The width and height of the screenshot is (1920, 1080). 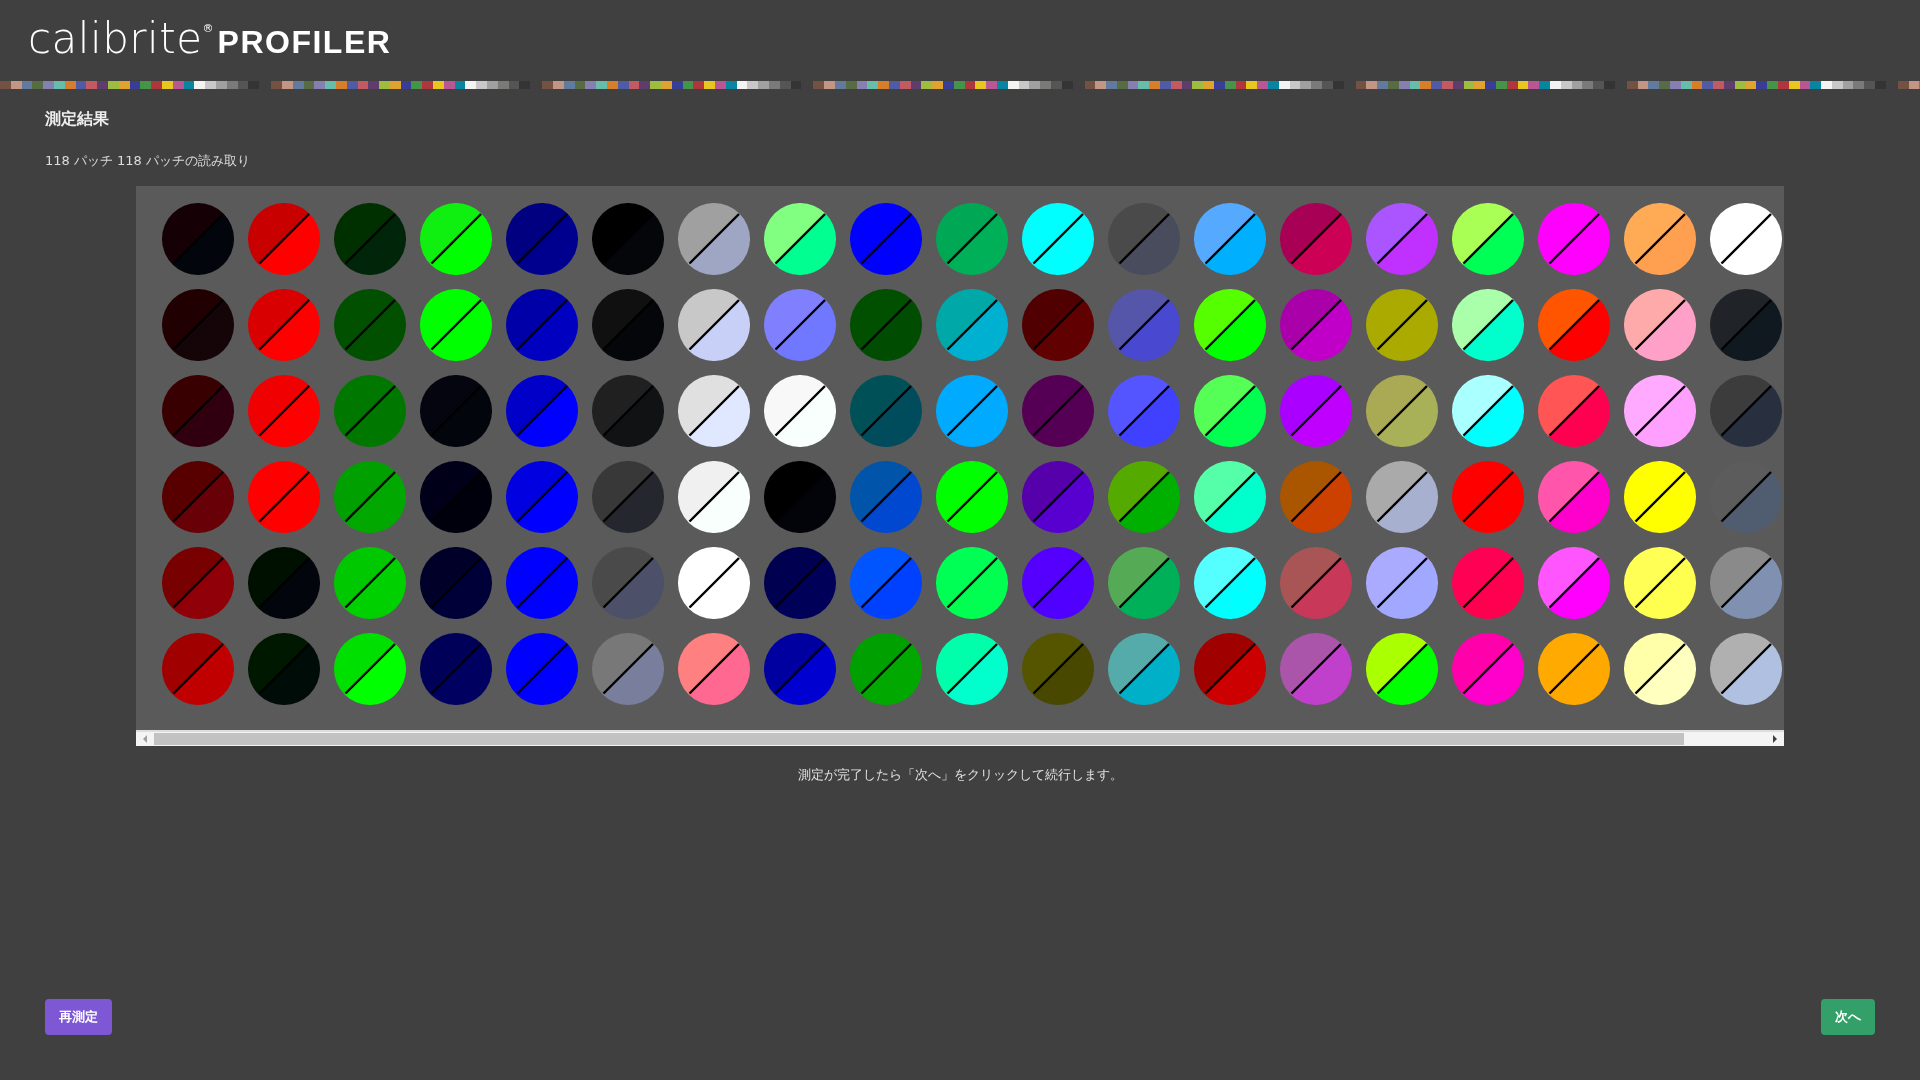 I want to click on page-heading: 測定結果, so click(x=77, y=119).